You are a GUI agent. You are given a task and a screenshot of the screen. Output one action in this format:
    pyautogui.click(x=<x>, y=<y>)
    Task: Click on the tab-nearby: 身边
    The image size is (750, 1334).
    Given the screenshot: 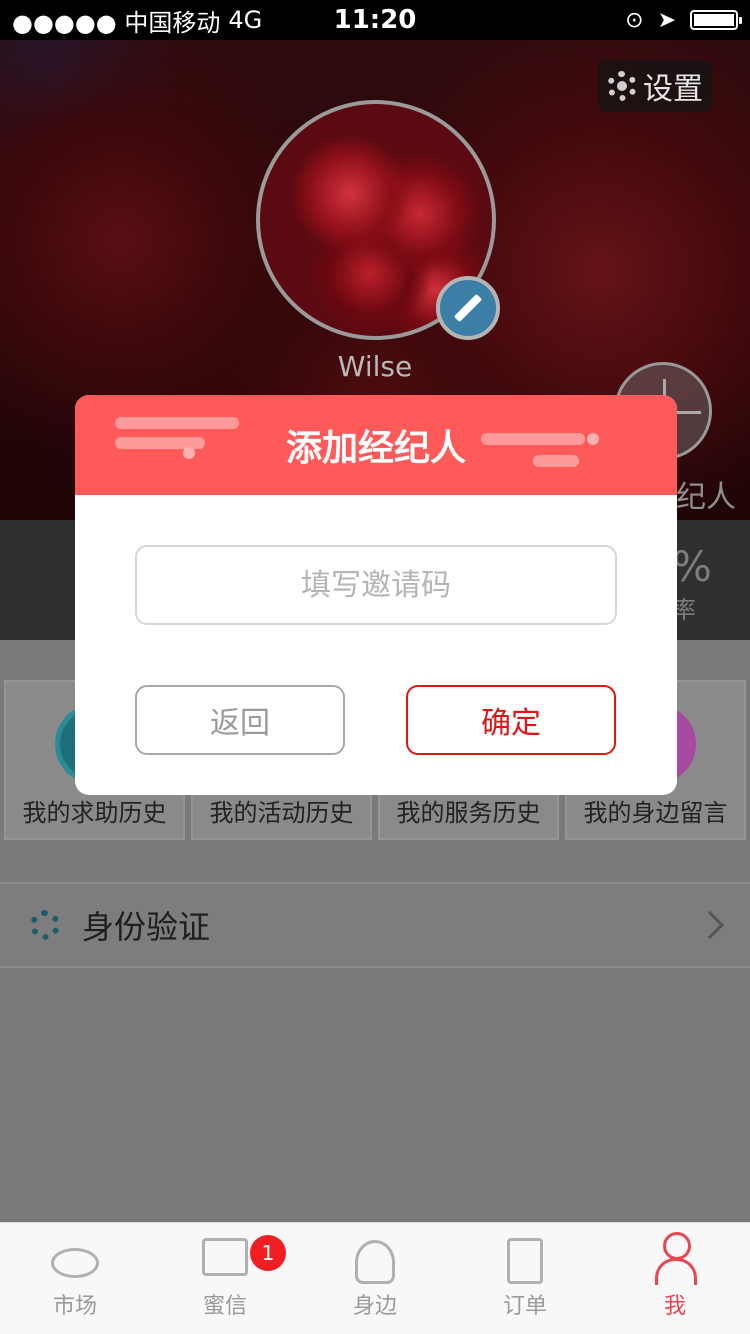 What is the action you would take?
    pyautogui.click(x=375, y=1278)
    